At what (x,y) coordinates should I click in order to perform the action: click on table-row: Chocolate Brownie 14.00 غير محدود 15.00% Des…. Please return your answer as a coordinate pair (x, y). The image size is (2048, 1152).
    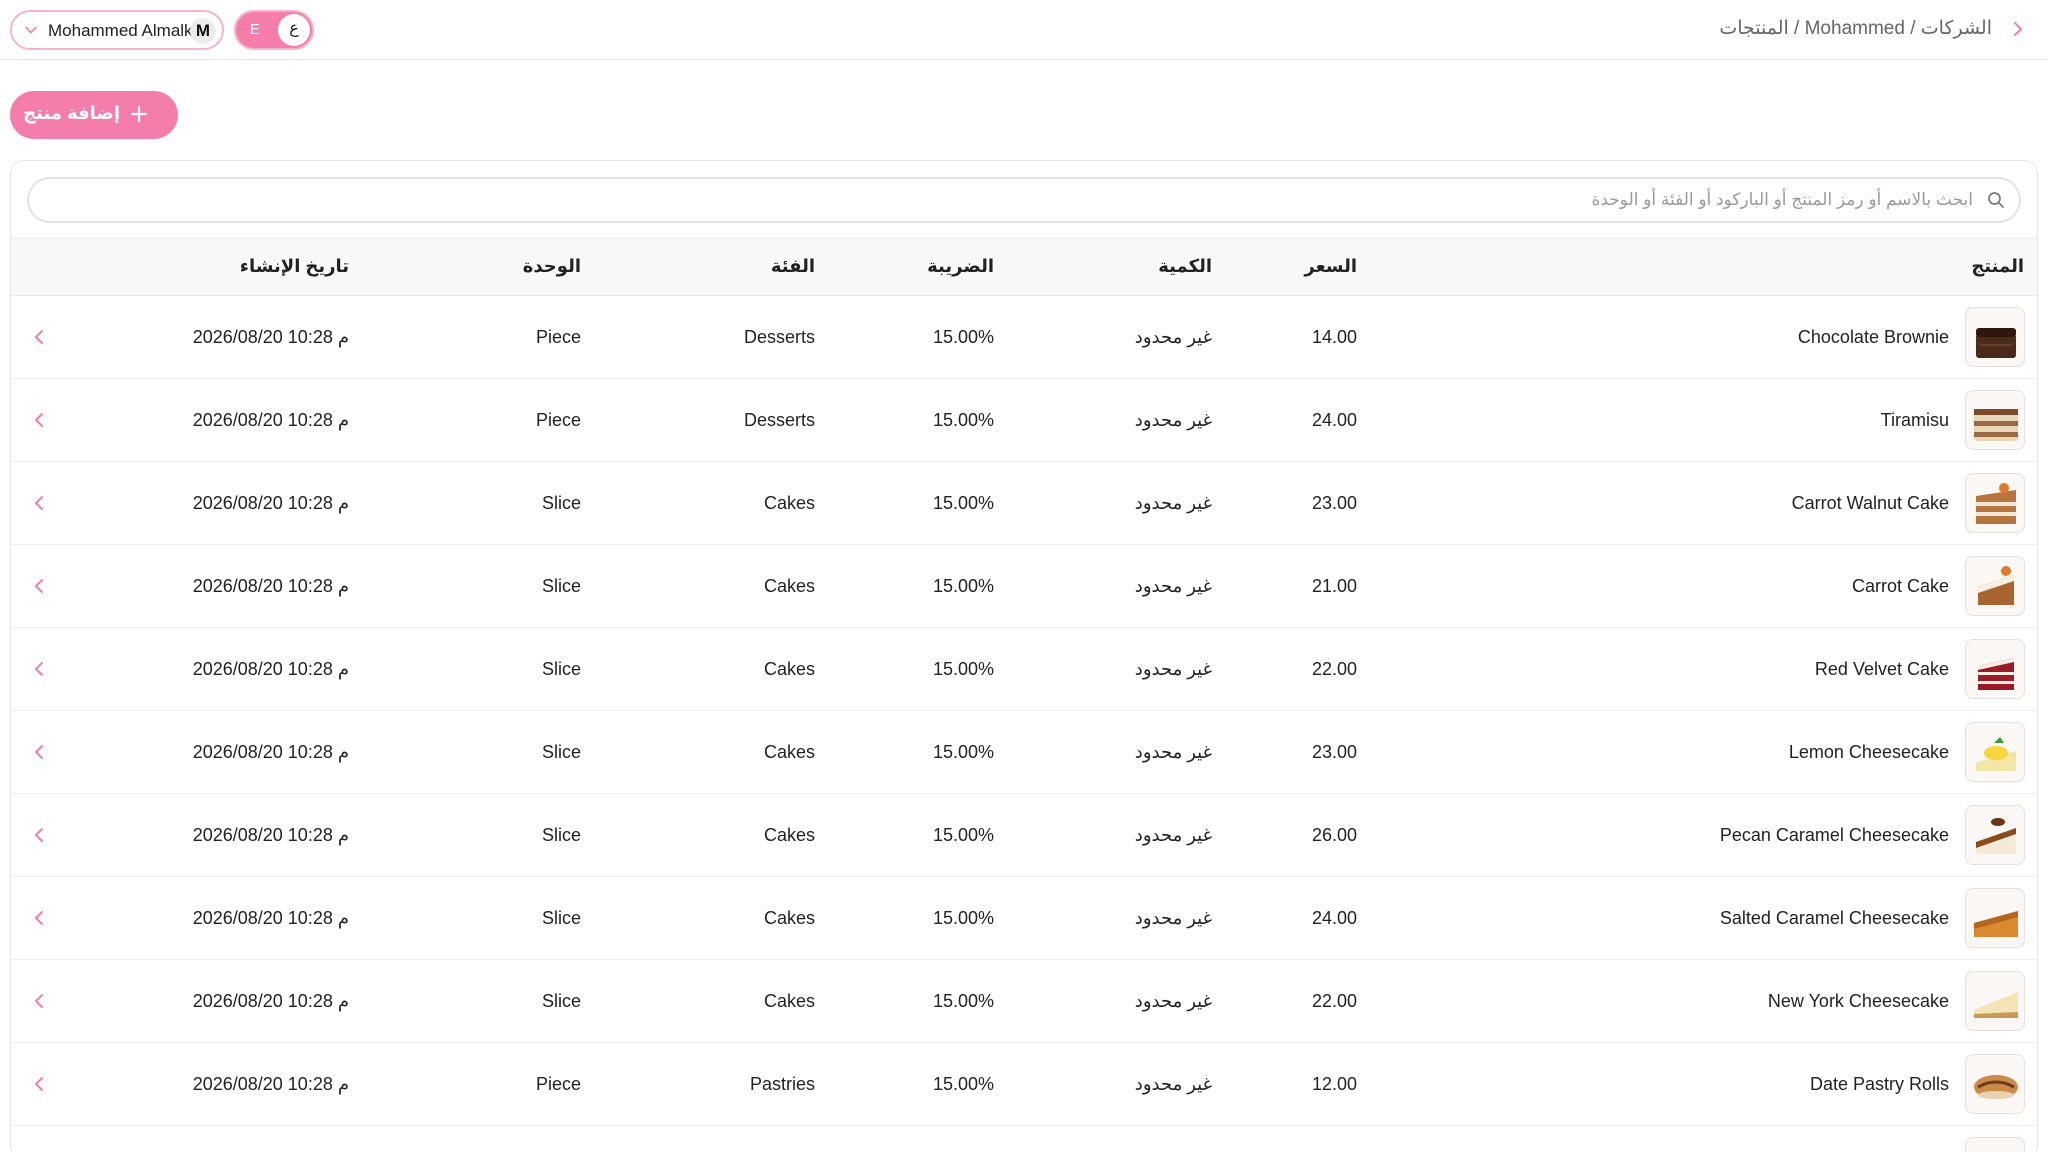
    Looking at the image, I should click on (1024, 337).